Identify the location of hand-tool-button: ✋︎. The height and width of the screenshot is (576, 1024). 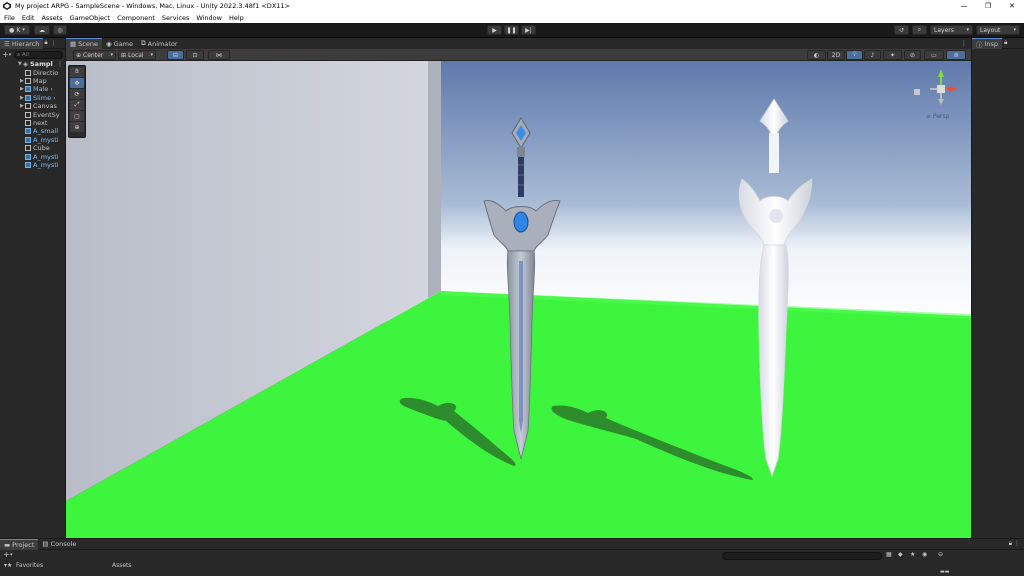
(77, 72).